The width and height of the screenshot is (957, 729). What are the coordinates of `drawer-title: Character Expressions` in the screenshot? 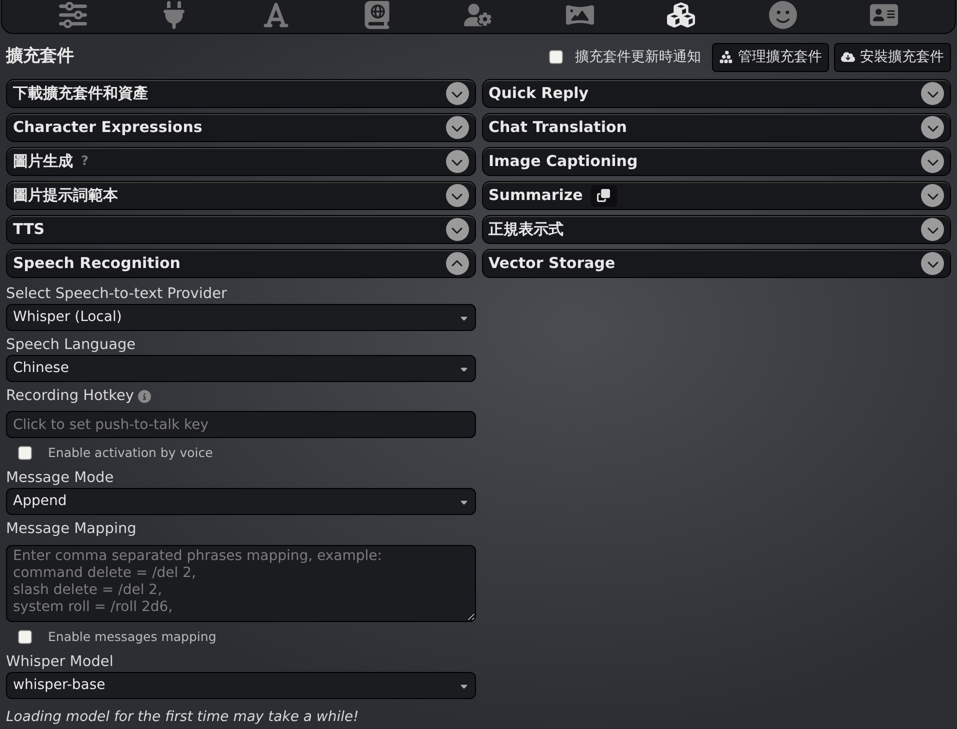 It's located at (107, 127).